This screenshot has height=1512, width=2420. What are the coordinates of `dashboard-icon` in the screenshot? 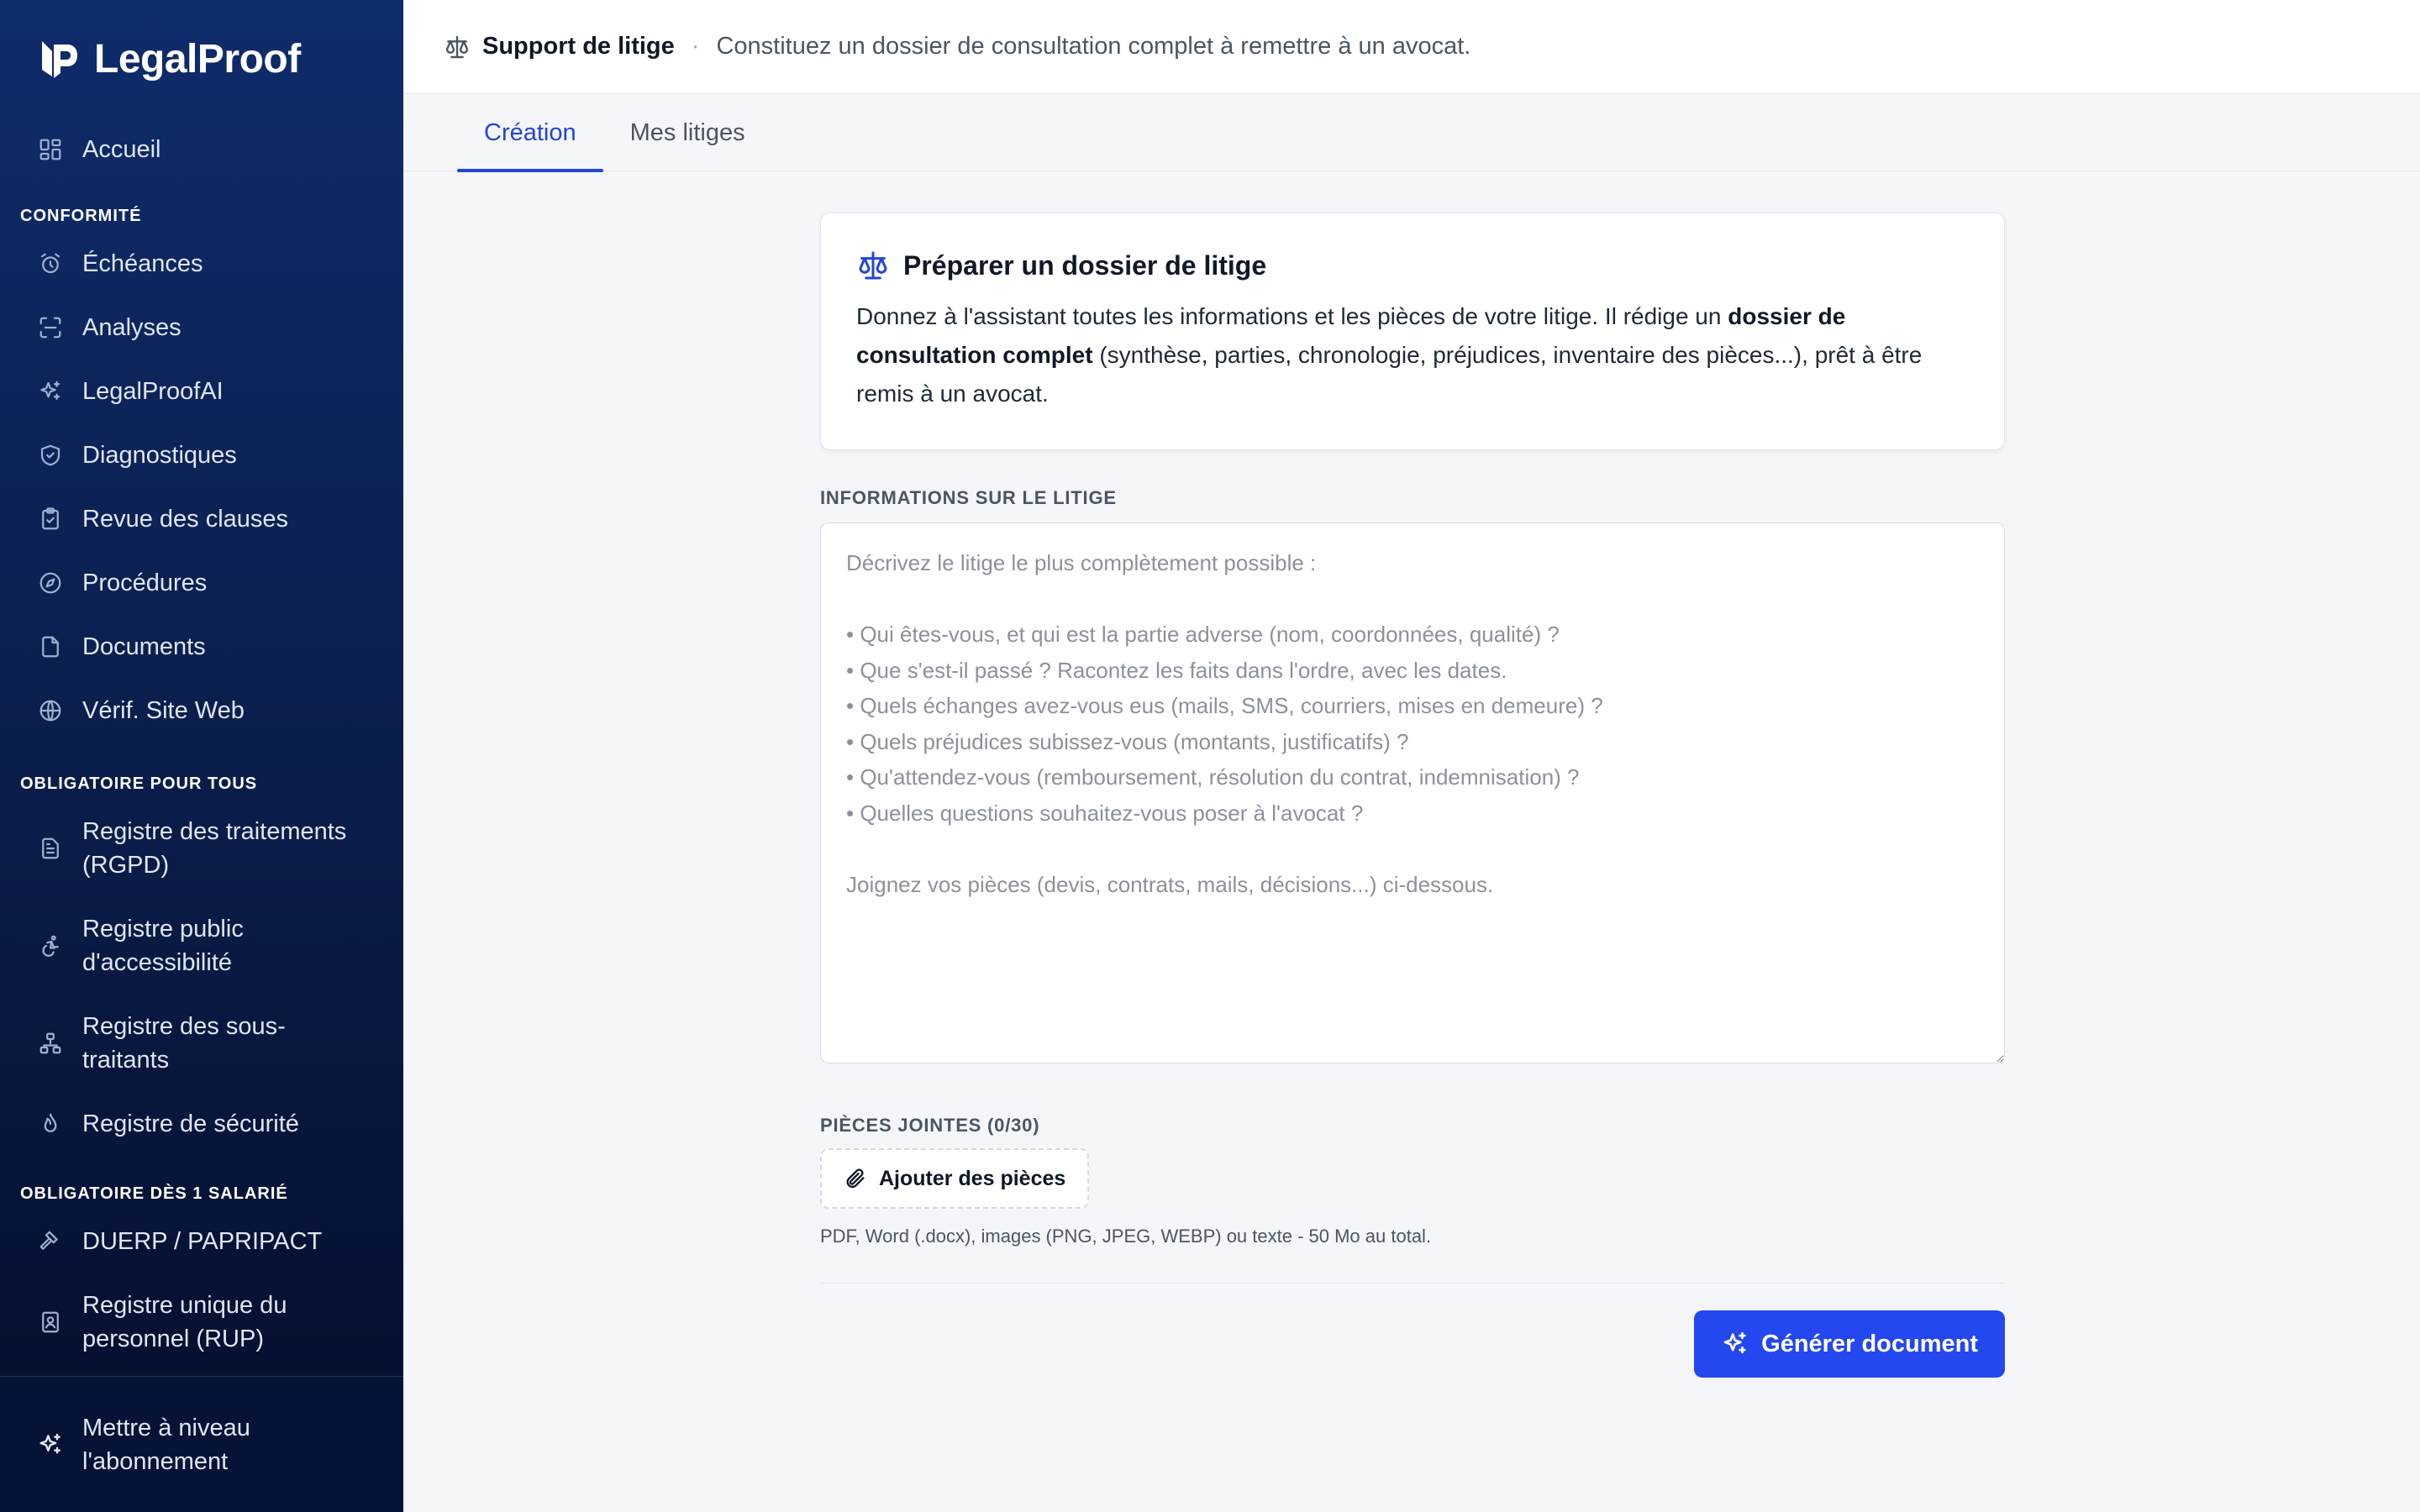 It's located at (51, 149).